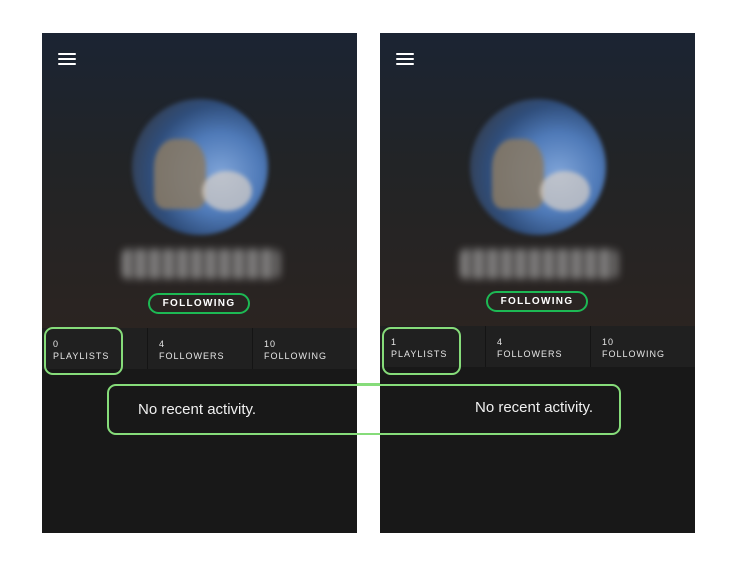 Image resolution: width=737 pixels, height=567 pixels. I want to click on highlight-activity, so click(364, 409).